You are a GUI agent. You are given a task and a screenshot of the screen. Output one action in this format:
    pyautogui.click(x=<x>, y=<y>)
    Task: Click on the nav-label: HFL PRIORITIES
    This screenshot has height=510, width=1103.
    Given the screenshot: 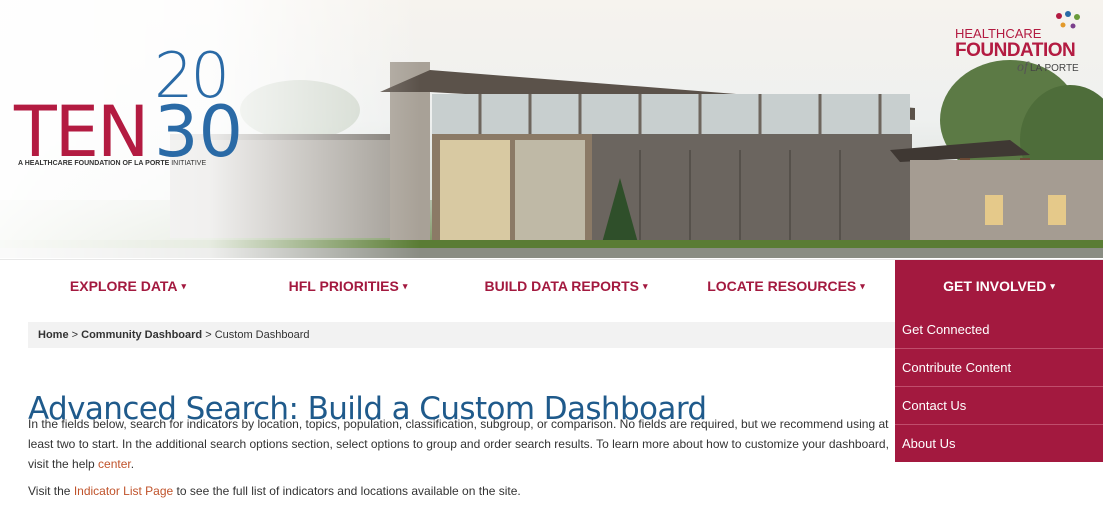 What is the action you would take?
    pyautogui.click(x=343, y=286)
    